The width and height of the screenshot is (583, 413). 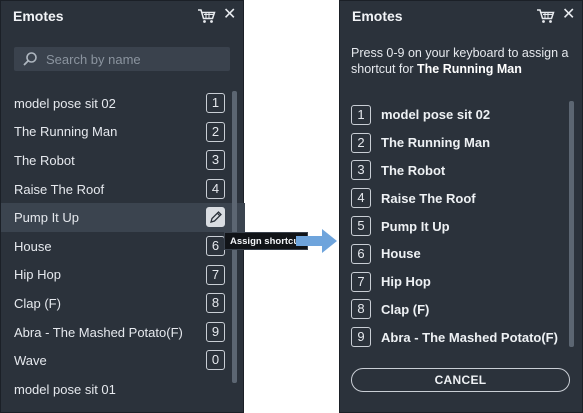 I want to click on emote-row: Raise The Roof 4, so click(x=123, y=189).